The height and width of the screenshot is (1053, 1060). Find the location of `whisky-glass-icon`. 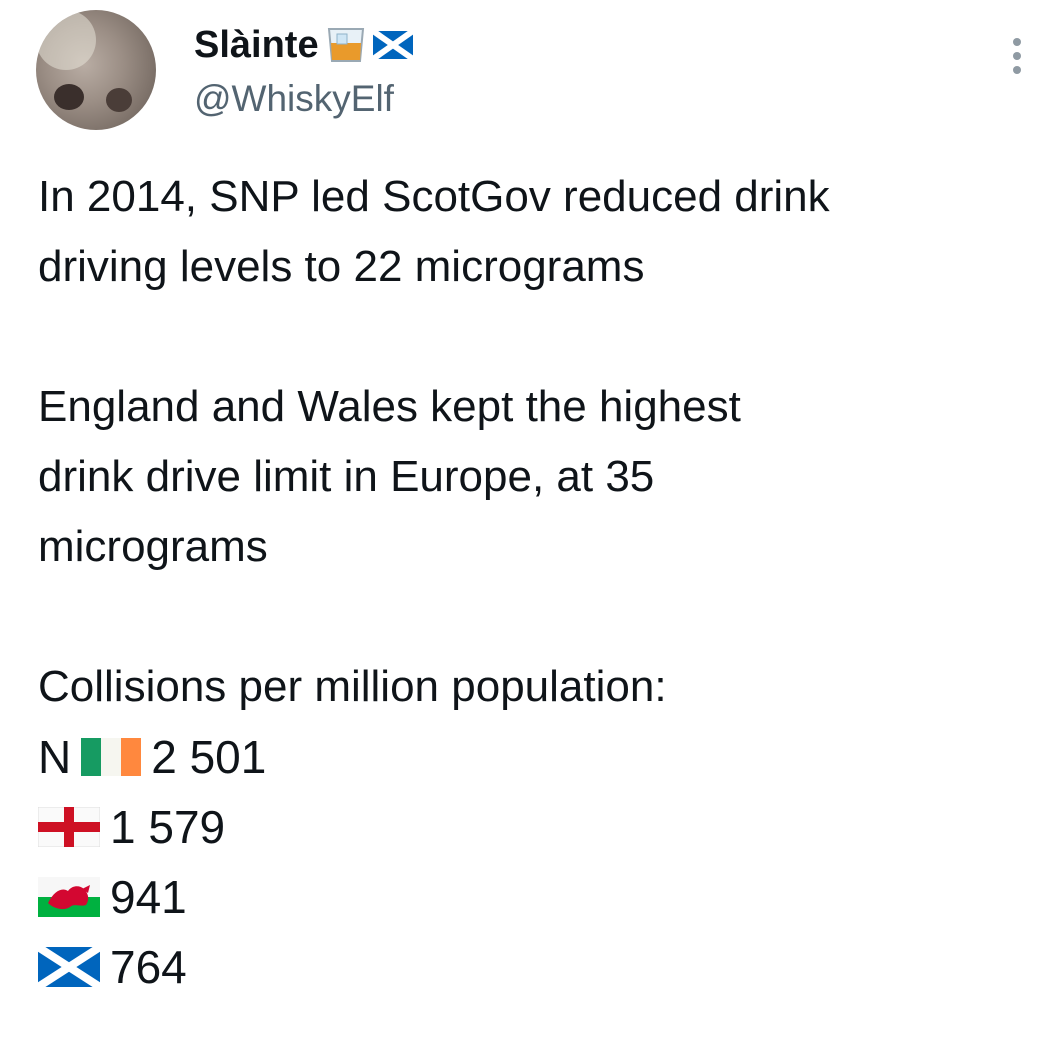

whisky-glass-icon is located at coordinates (345, 45).